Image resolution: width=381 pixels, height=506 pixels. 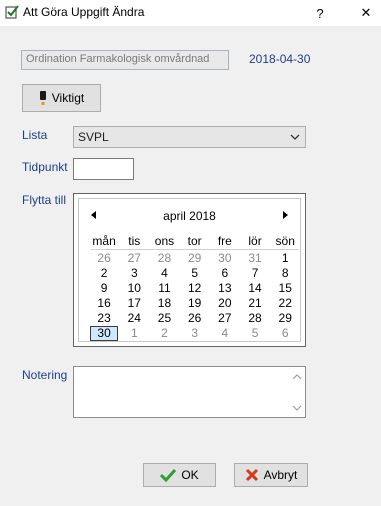 I want to click on calendar-week-row: 16 17 18 19 20 21 22, so click(x=195, y=303).